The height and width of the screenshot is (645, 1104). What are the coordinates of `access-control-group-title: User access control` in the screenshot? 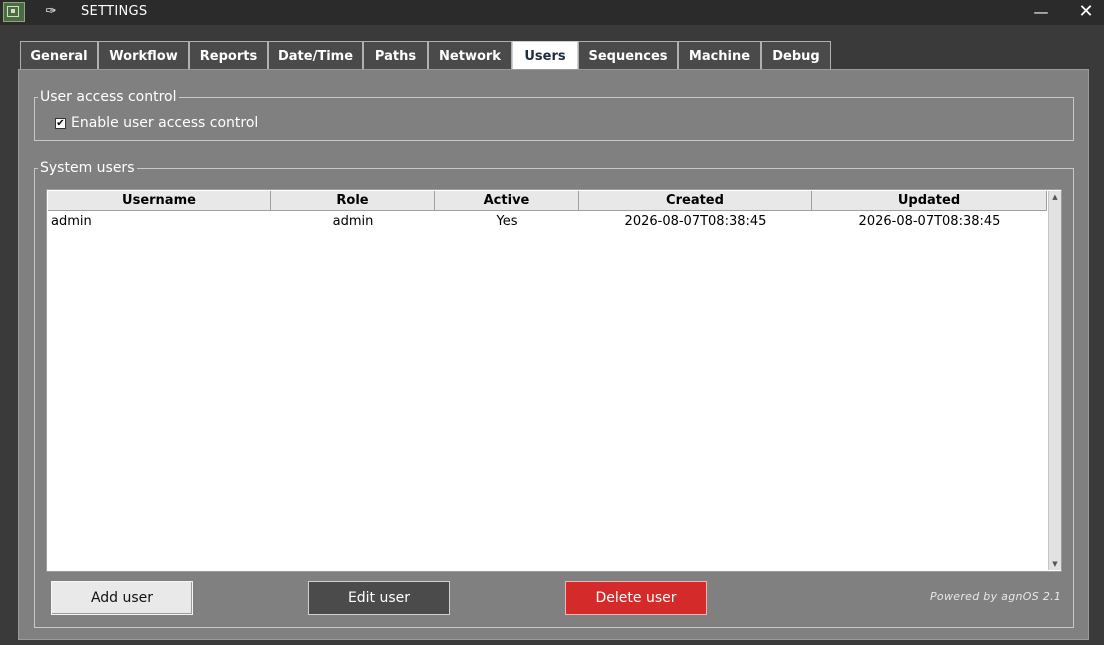 It's located at (108, 97).